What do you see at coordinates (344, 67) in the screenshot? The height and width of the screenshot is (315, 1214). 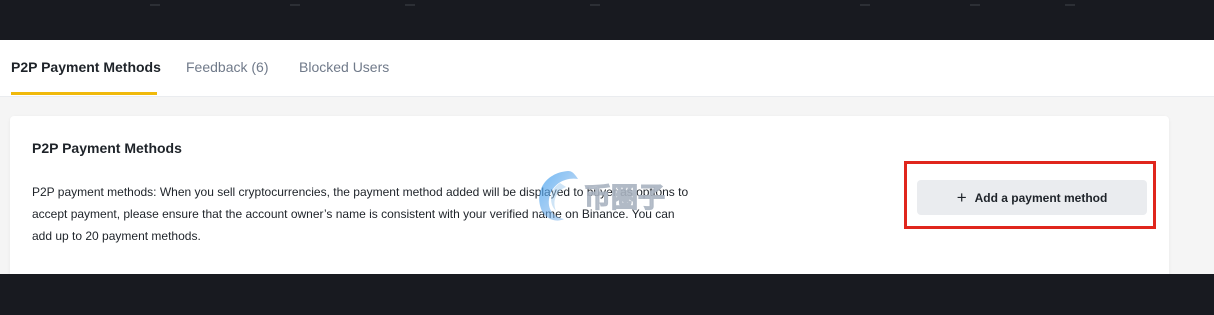 I see `tab-blocked-users: Blocked Users` at bounding box center [344, 67].